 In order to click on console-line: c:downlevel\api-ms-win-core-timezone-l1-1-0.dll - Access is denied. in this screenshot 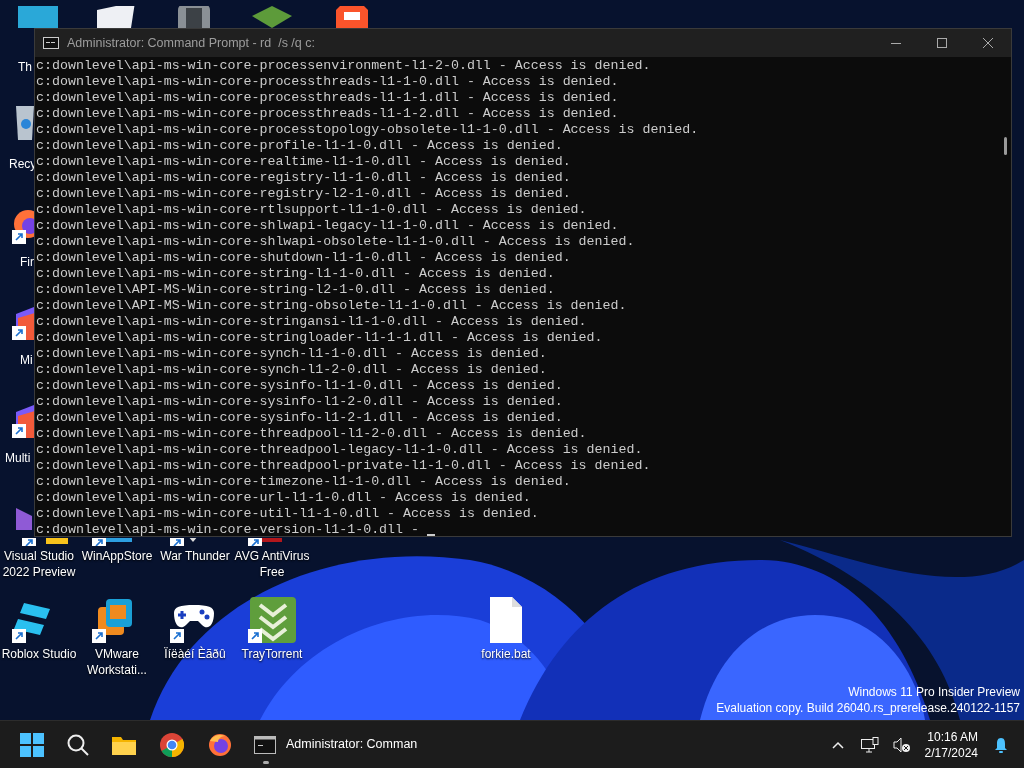, I will do `click(303, 482)`.